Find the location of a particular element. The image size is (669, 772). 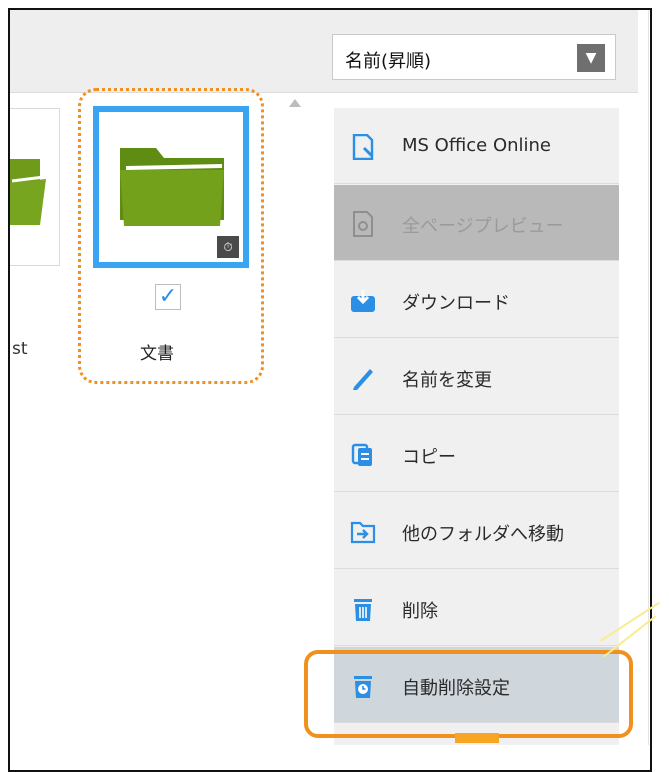

menu-item-delete: 削除 is located at coordinates (476, 608).